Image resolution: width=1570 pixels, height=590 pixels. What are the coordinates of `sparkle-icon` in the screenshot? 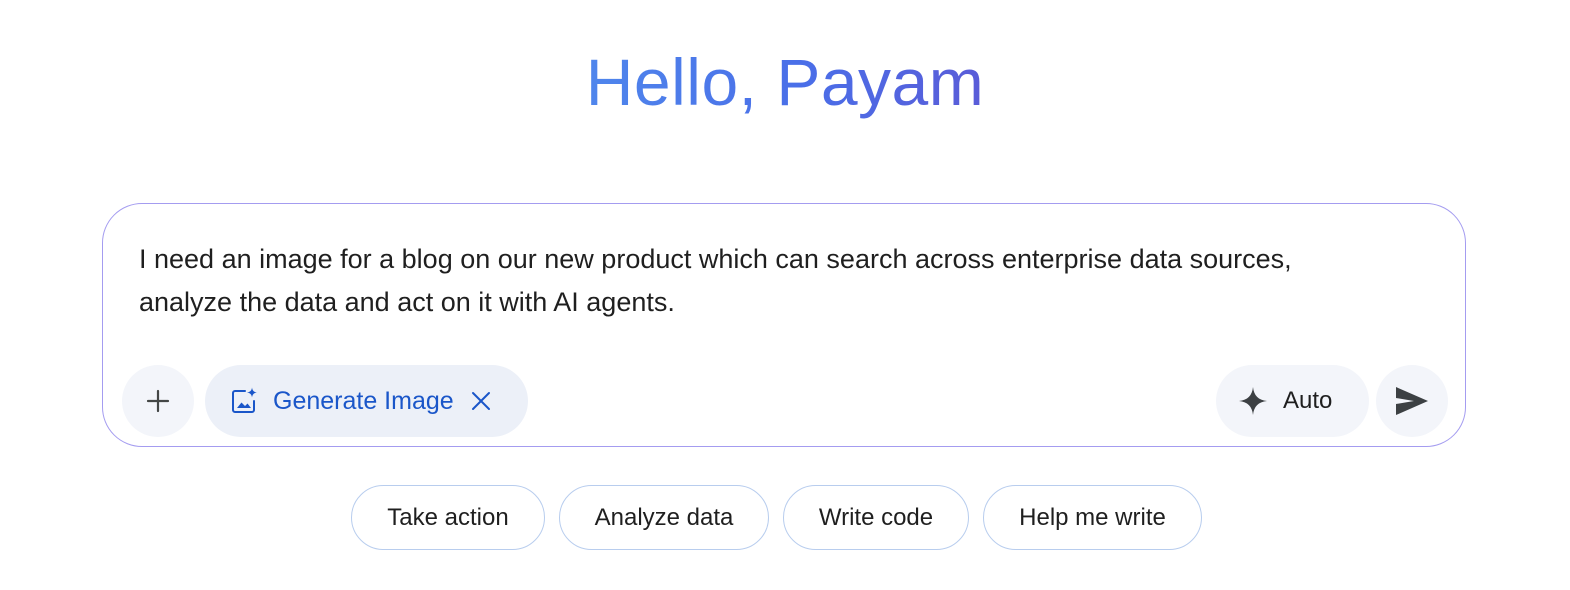 It's located at (1253, 401).